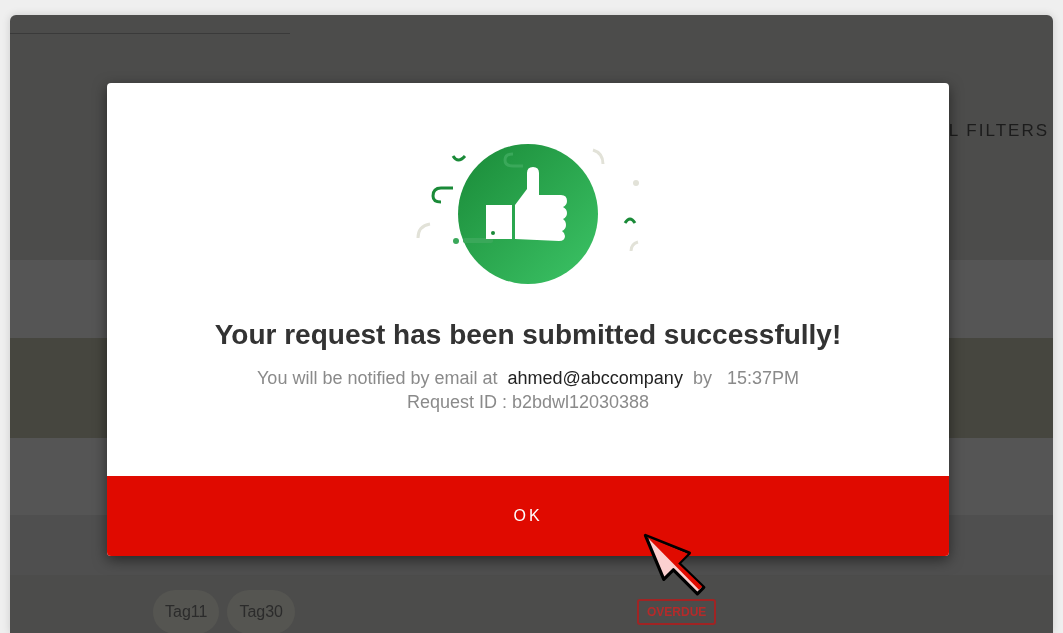  What do you see at coordinates (528, 335) in the screenshot?
I see `dialog-title: Your request has been submitted successfully!` at bounding box center [528, 335].